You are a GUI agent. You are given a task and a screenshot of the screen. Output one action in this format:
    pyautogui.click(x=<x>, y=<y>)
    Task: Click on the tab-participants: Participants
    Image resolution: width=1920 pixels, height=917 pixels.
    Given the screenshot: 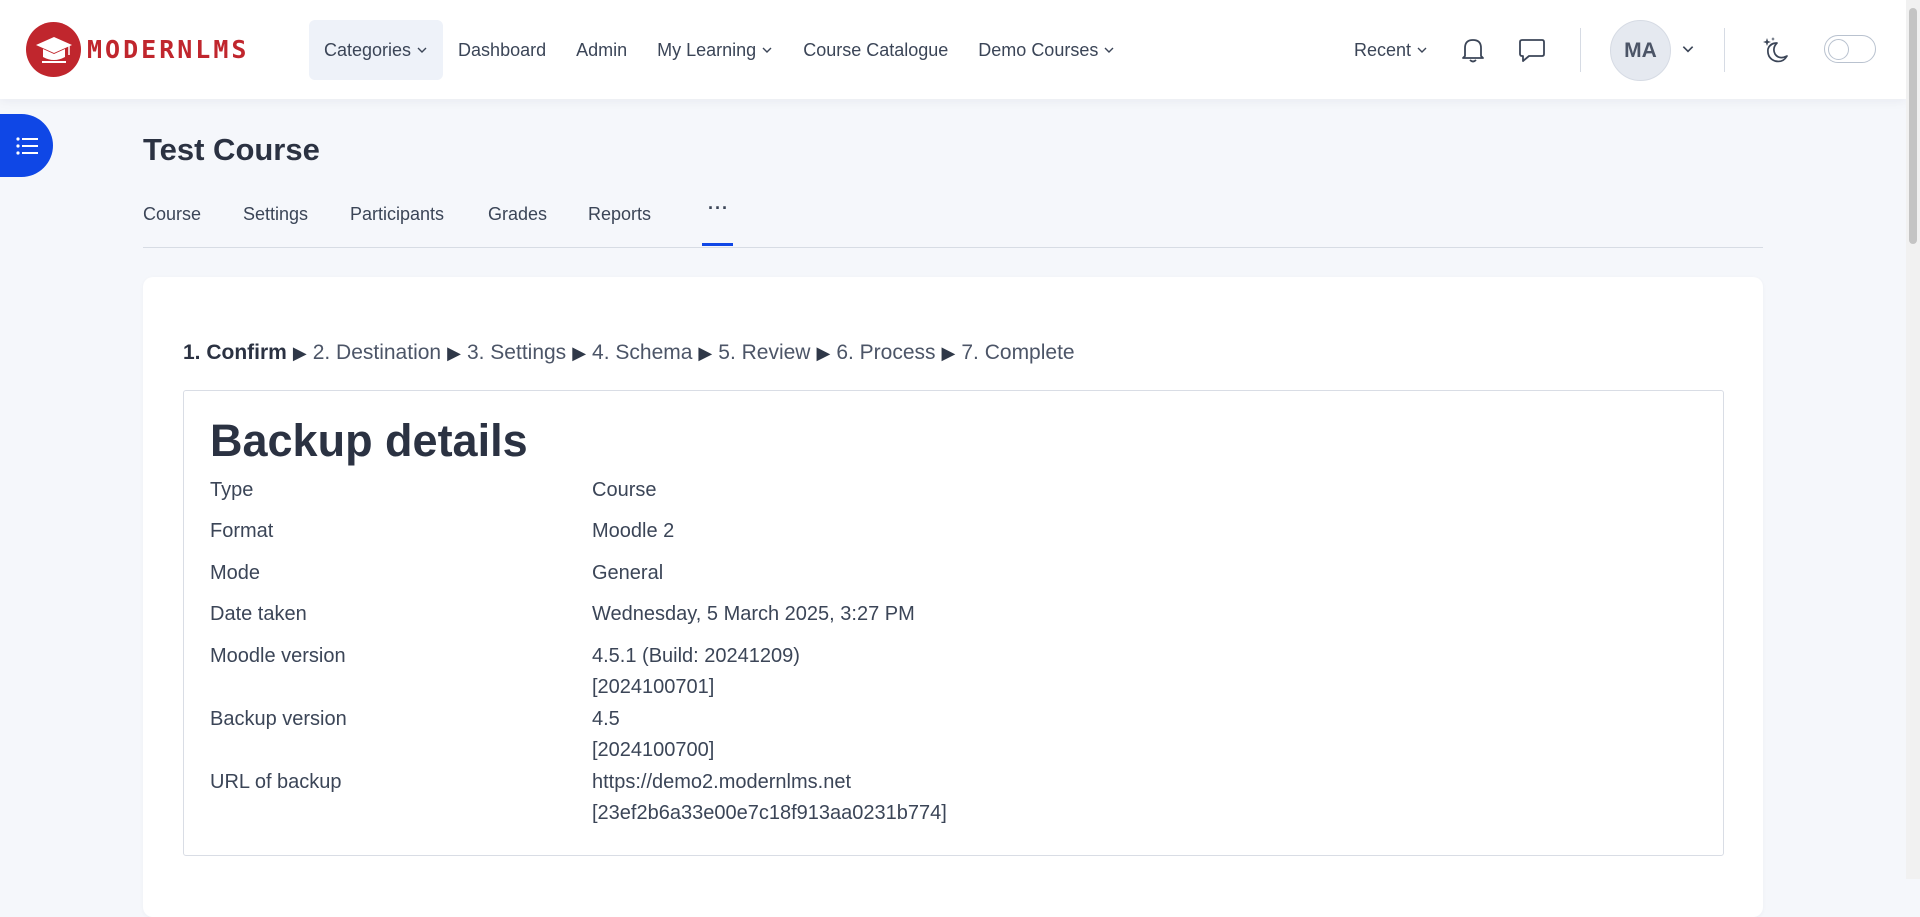 What is the action you would take?
    pyautogui.click(x=397, y=214)
    